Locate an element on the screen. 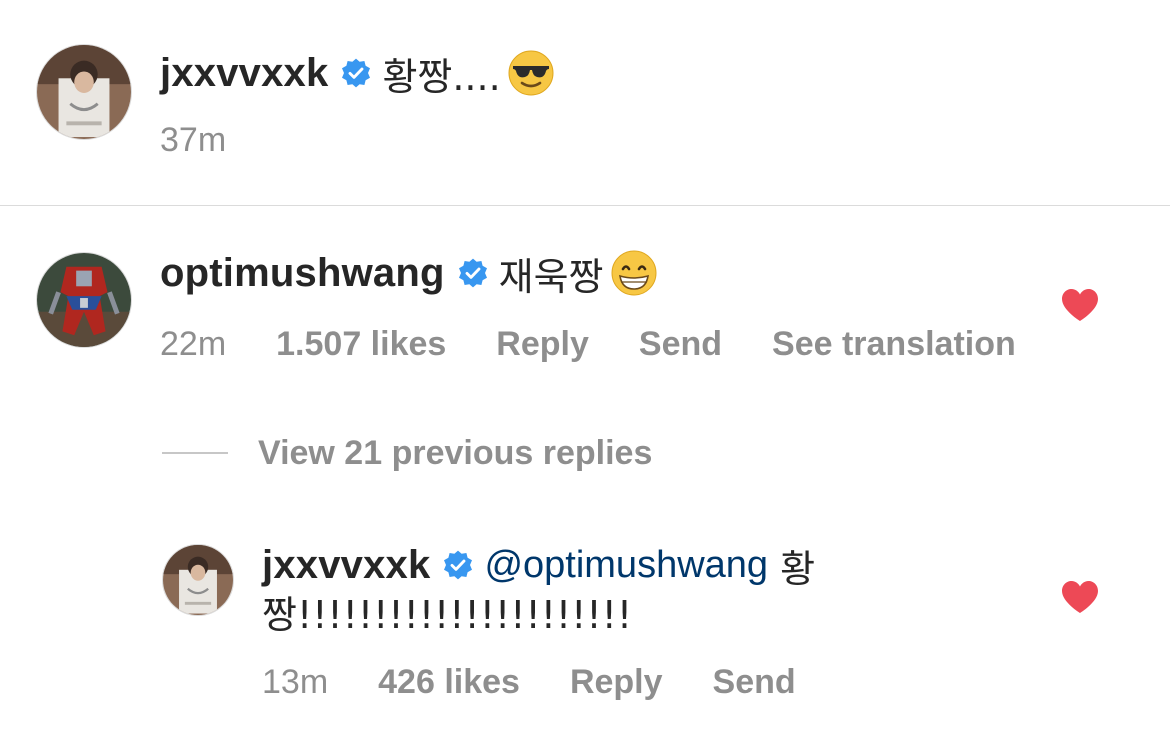  replies-divider-line is located at coordinates (195, 453).